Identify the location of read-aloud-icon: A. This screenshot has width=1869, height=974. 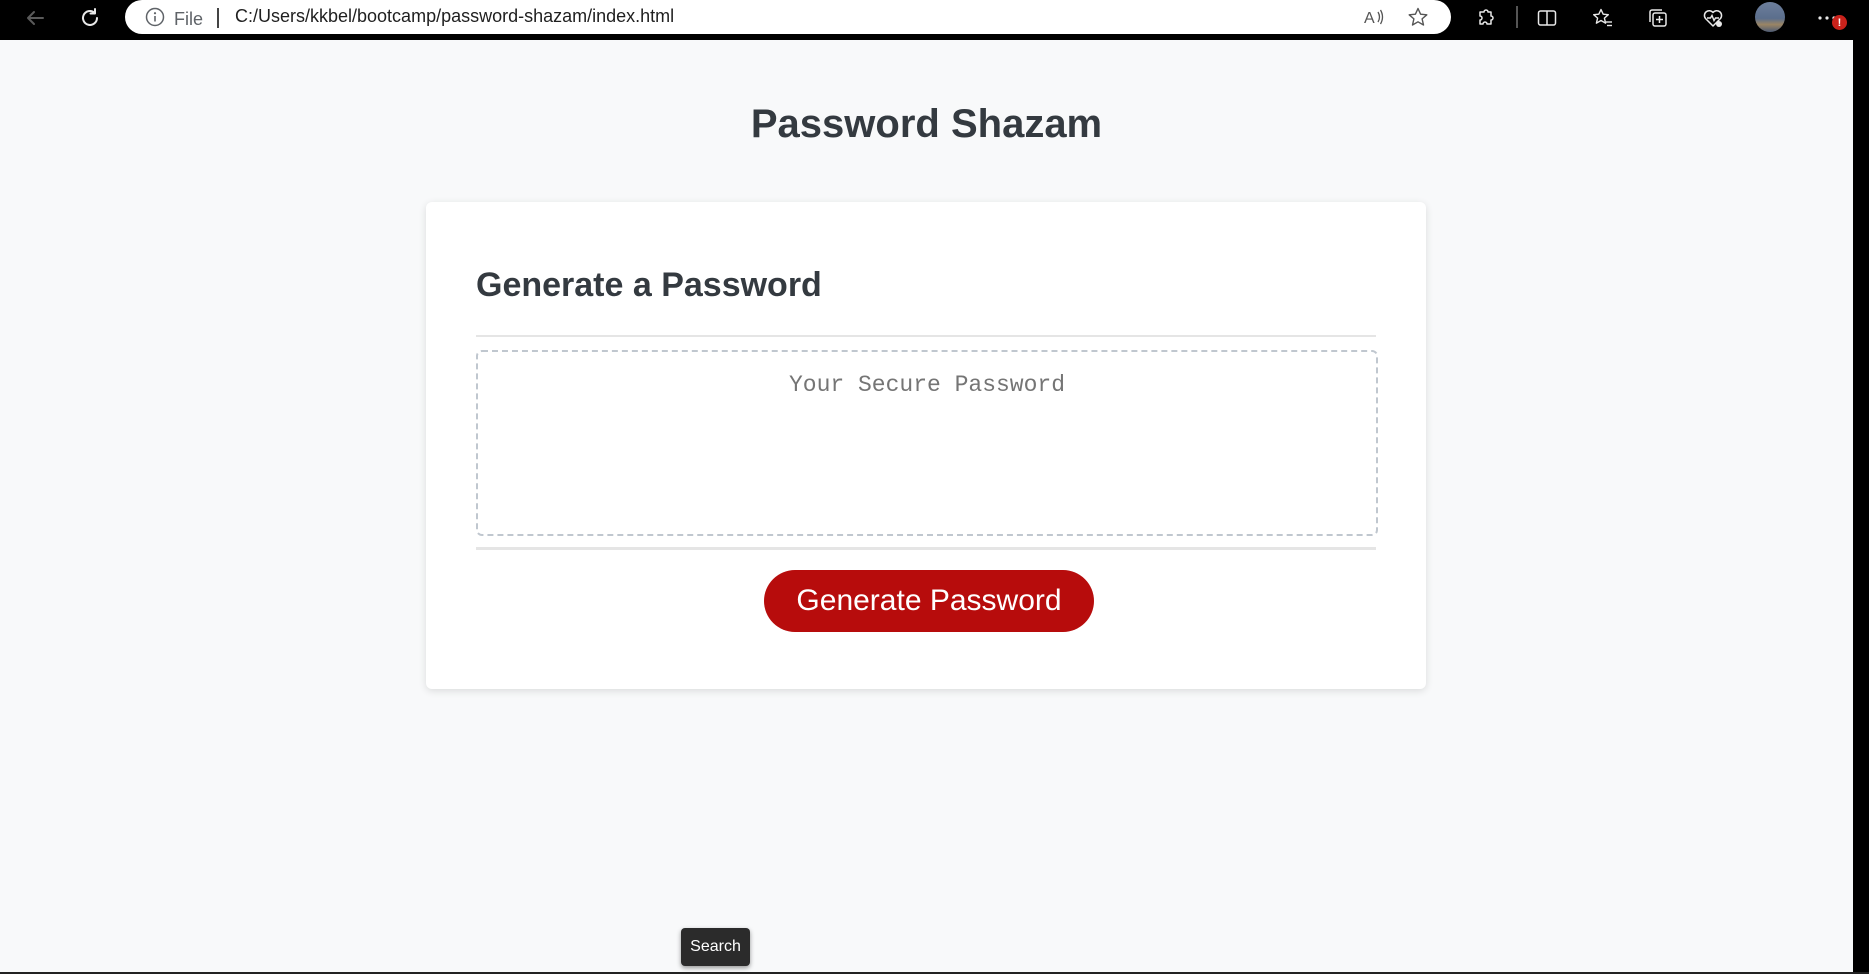
(1374, 17).